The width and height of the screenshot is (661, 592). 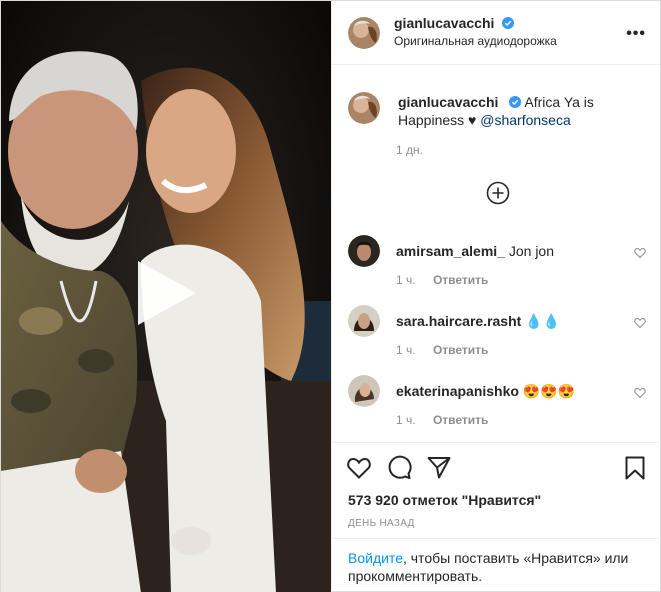 What do you see at coordinates (448, 102) in the screenshot?
I see `caption-username: gianlucavacchi` at bounding box center [448, 102].